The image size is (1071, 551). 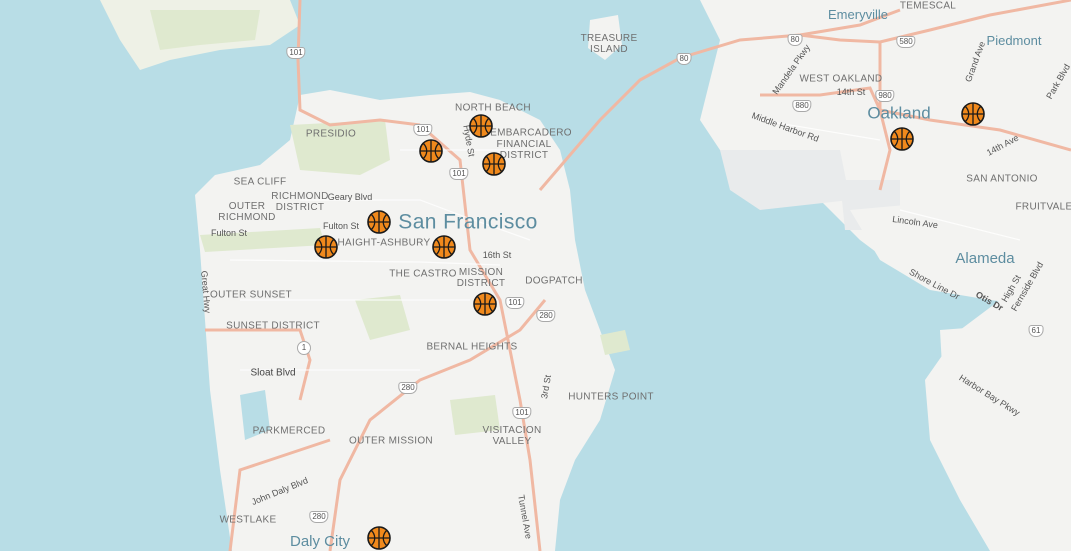 What do you see at coordinates (273, 373) in the screenshot?
I see `street-sloat-blvd: Sloat Blvd` at bounding box center [273, 373].